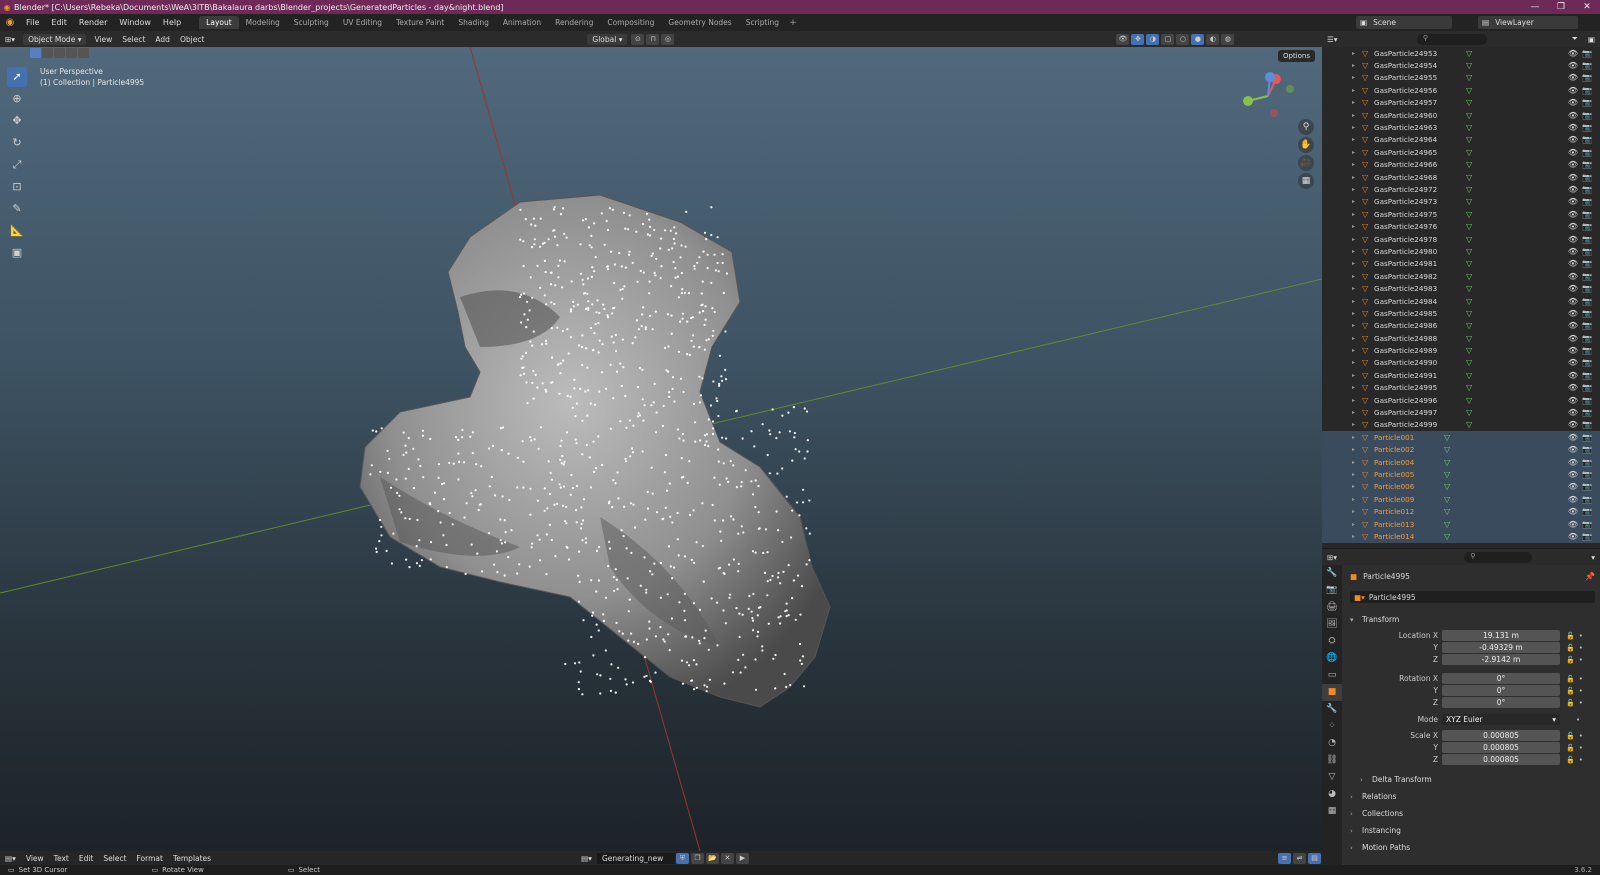 This screenshot has height=875, width=1600. What do you see at coordinates (1461, 524) in the screenshot?
I see `outliner-row: ▸ ▽ Particle013 ▽ 👁 📷` at bounding box center [1461, 524].